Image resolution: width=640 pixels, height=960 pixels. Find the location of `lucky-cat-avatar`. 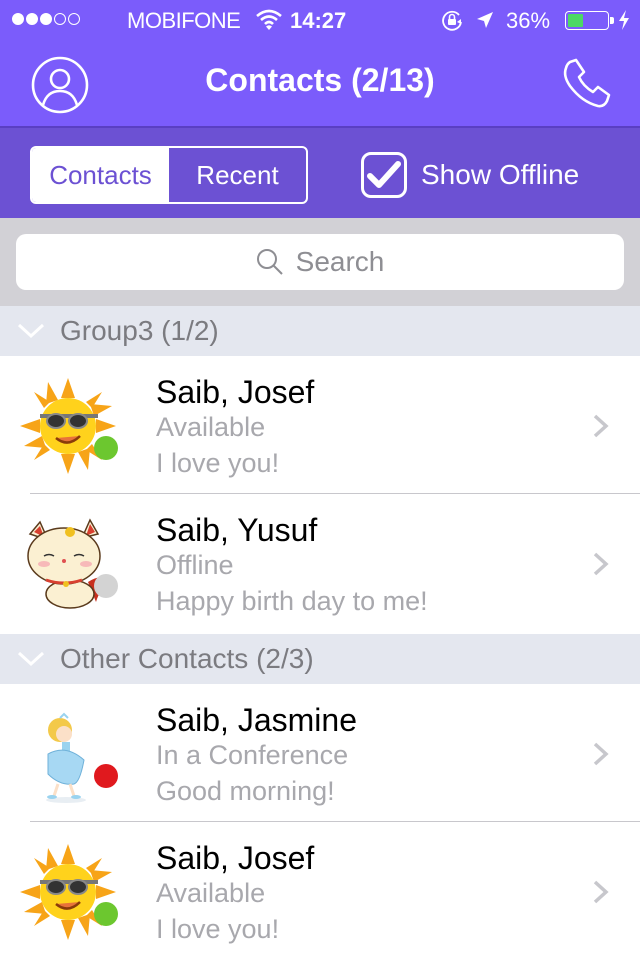

lucky-cat-avatar is located at coordinates (68, 563).